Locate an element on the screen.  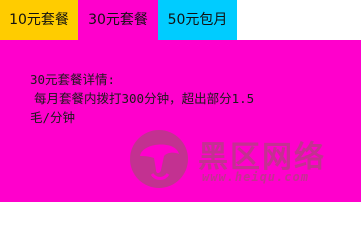
tab-10-yuan: 10元套餐 is located at coordinates (39, 20).